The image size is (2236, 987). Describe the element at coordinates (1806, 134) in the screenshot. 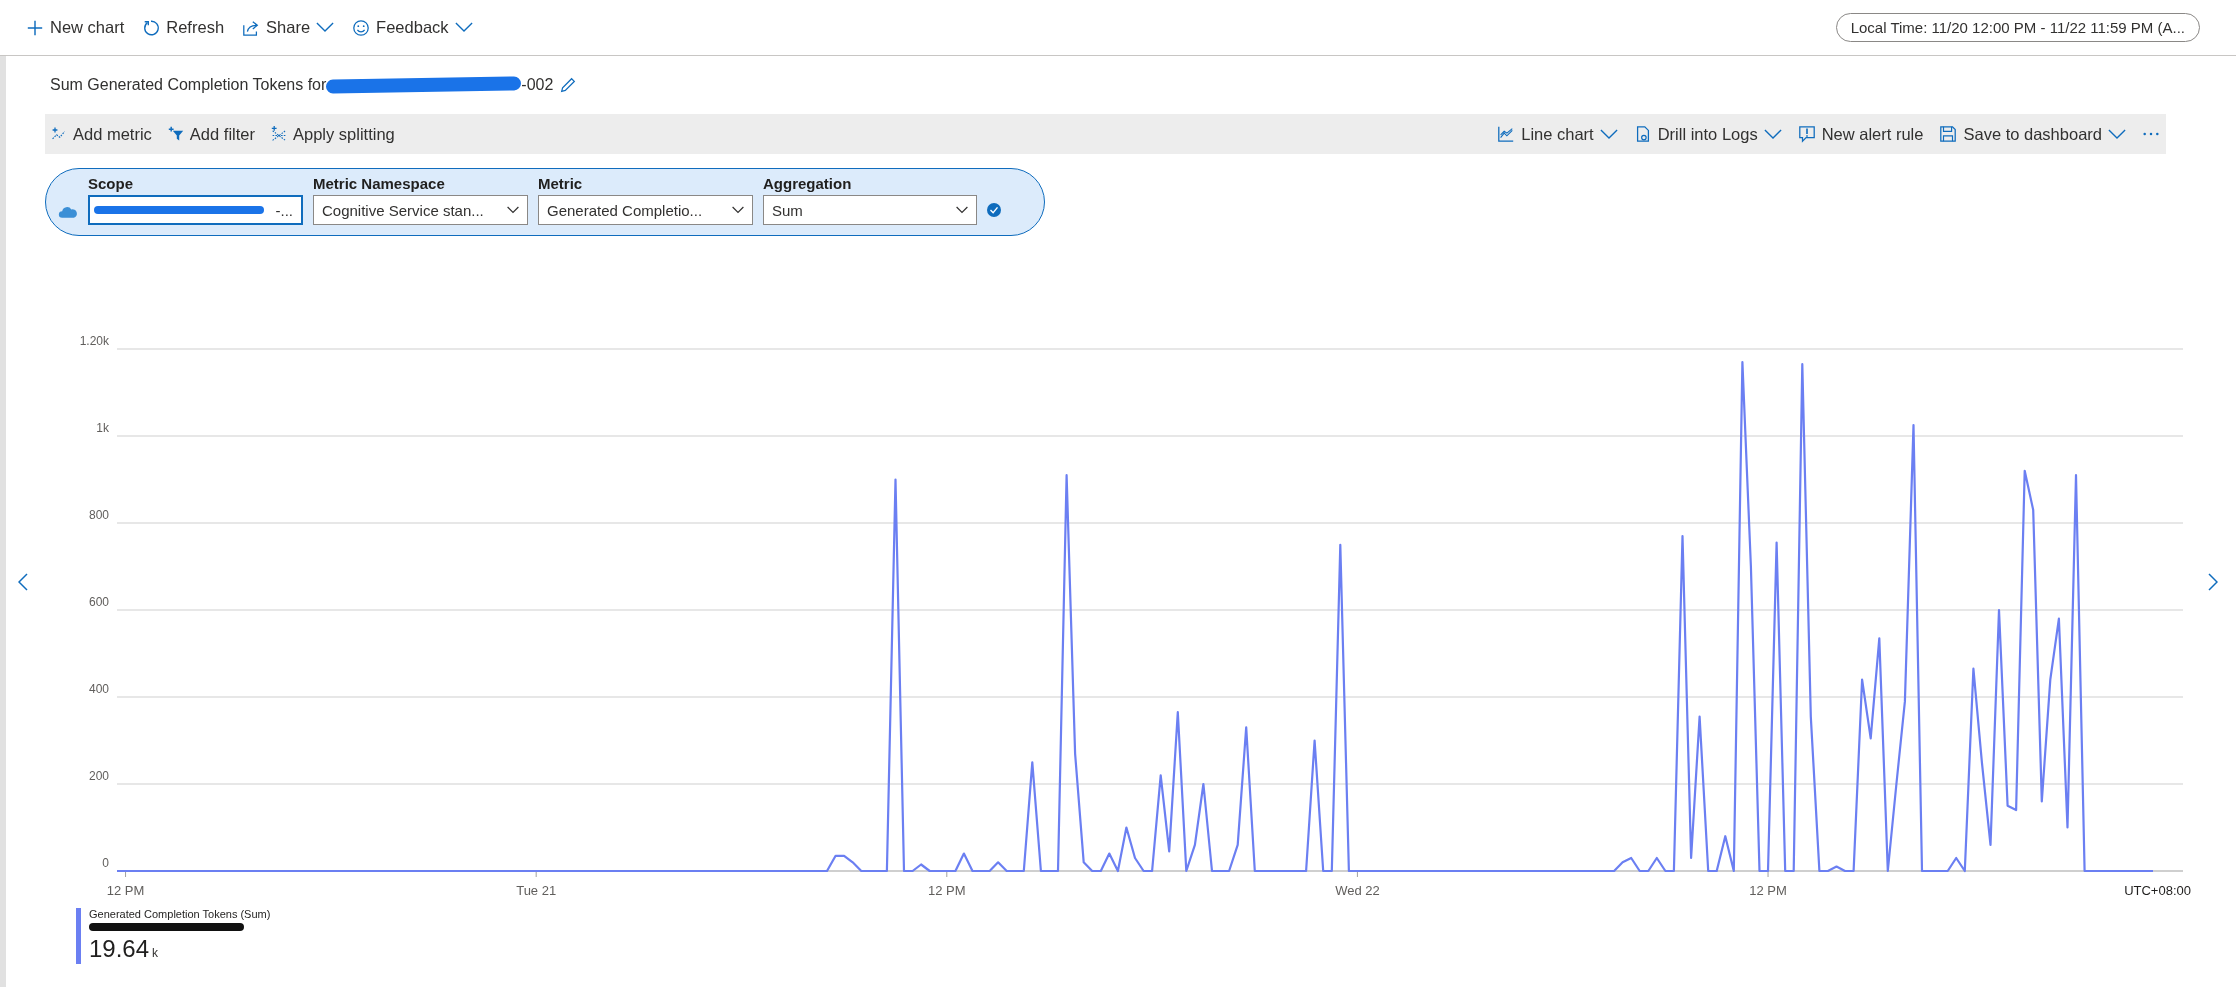

I see `alert-bubble-icon` at that location.